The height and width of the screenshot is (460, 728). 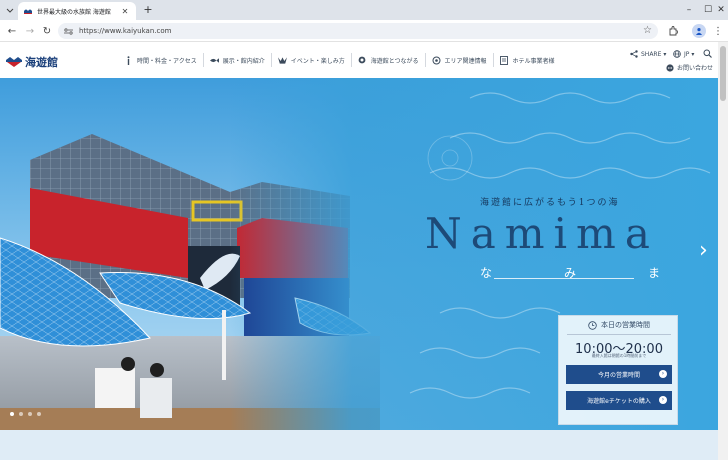 What do you see at coordinates (703, 250) in the screenshot?
I see `next-slide-arrow-icon: ›` at bounding box center [703, 250].